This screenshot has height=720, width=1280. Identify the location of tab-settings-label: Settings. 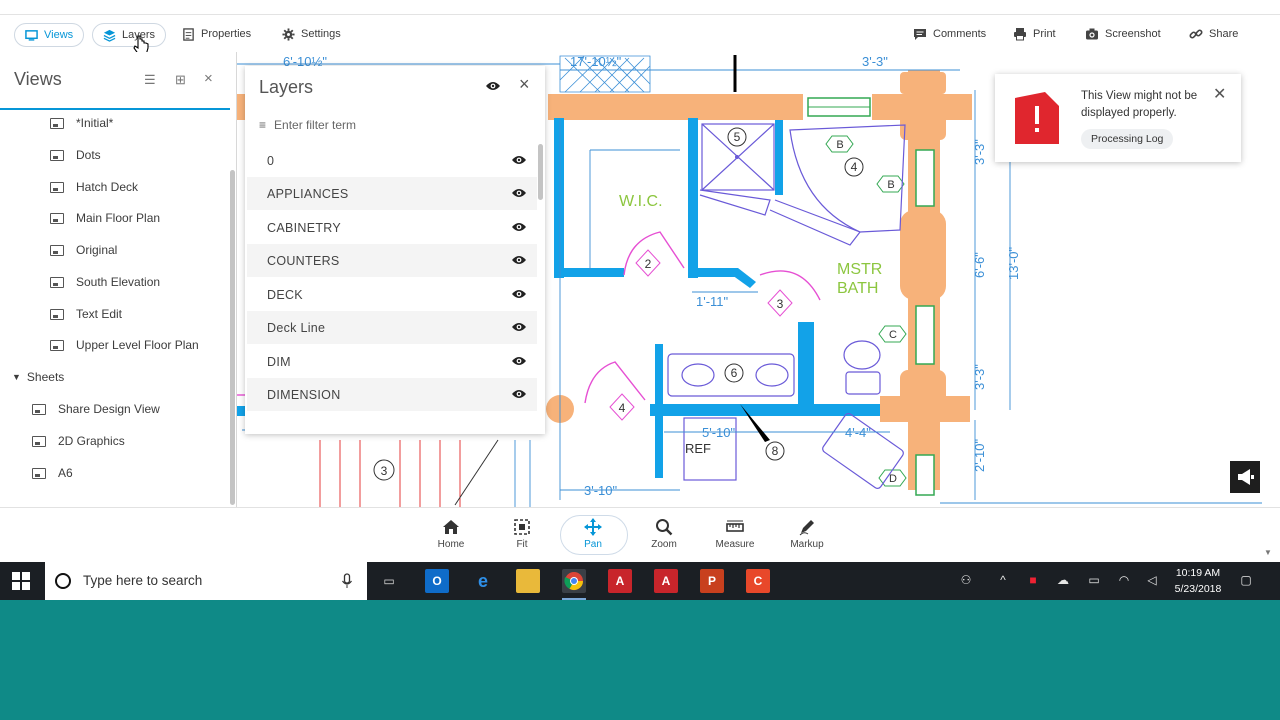
(321, 34).